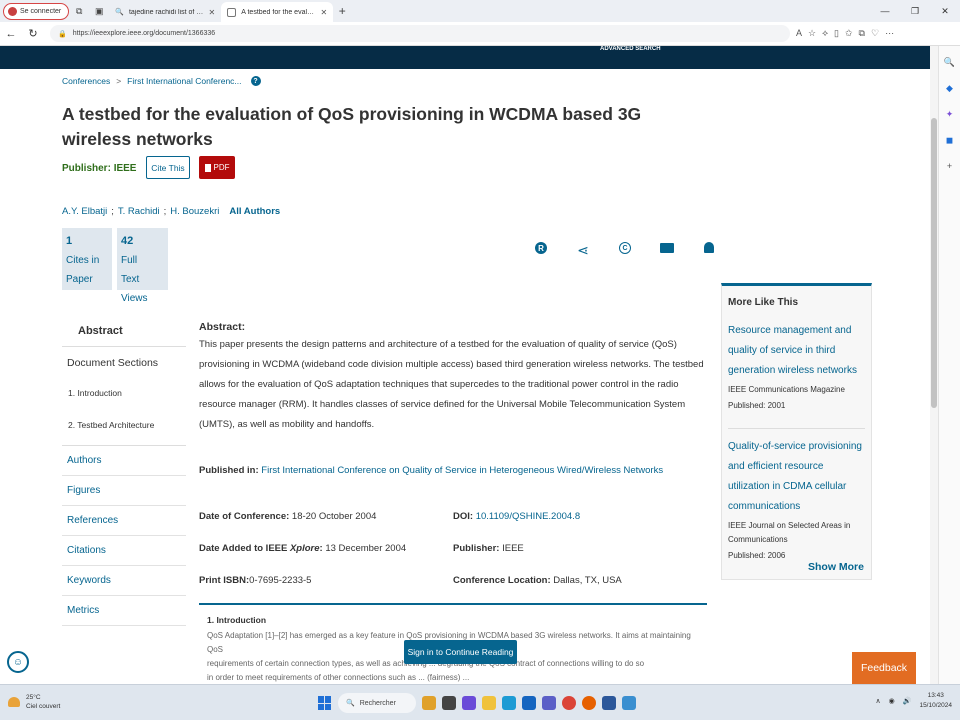 Image resolution: width=960 pixels, height=720 pixels. Describe the element at coordinates (849, 33) in the screenshot. I see `favorites-icon: ✩` at that location.